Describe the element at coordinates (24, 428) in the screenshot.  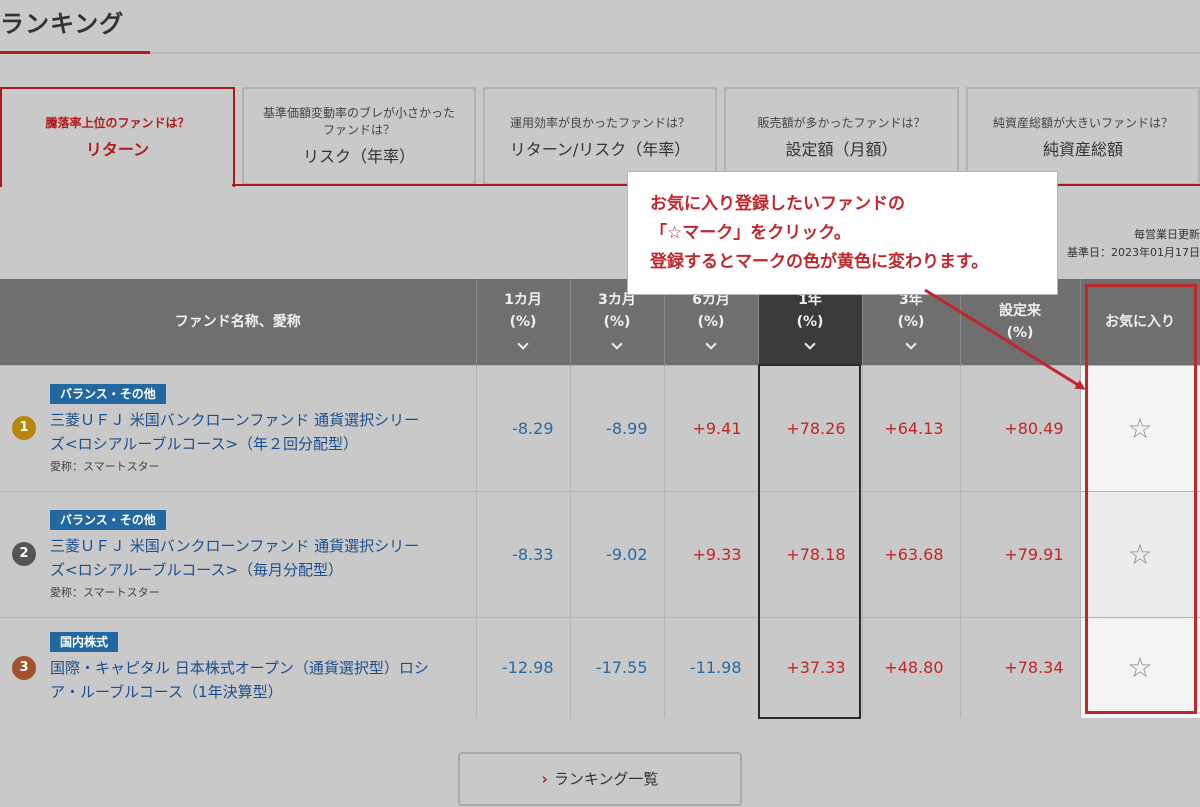
I see `rank-badge: 1` at that location.